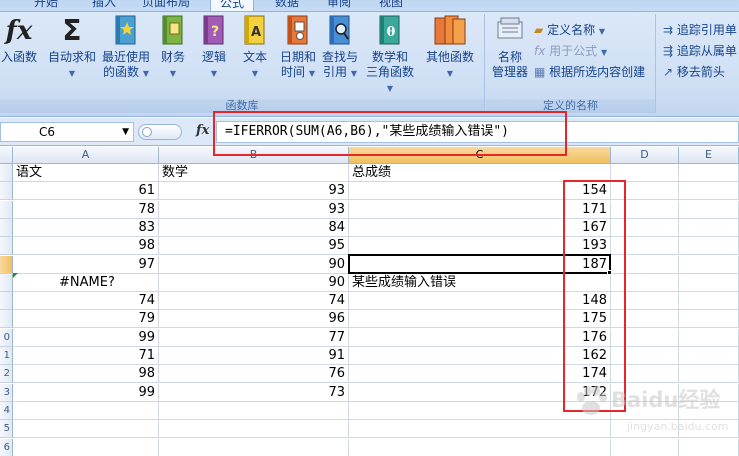 This screenshot has width=739, height=456. Describe the element at coordinates (480, 155) in the screenshot. I see `column-header-c: C` at that location.